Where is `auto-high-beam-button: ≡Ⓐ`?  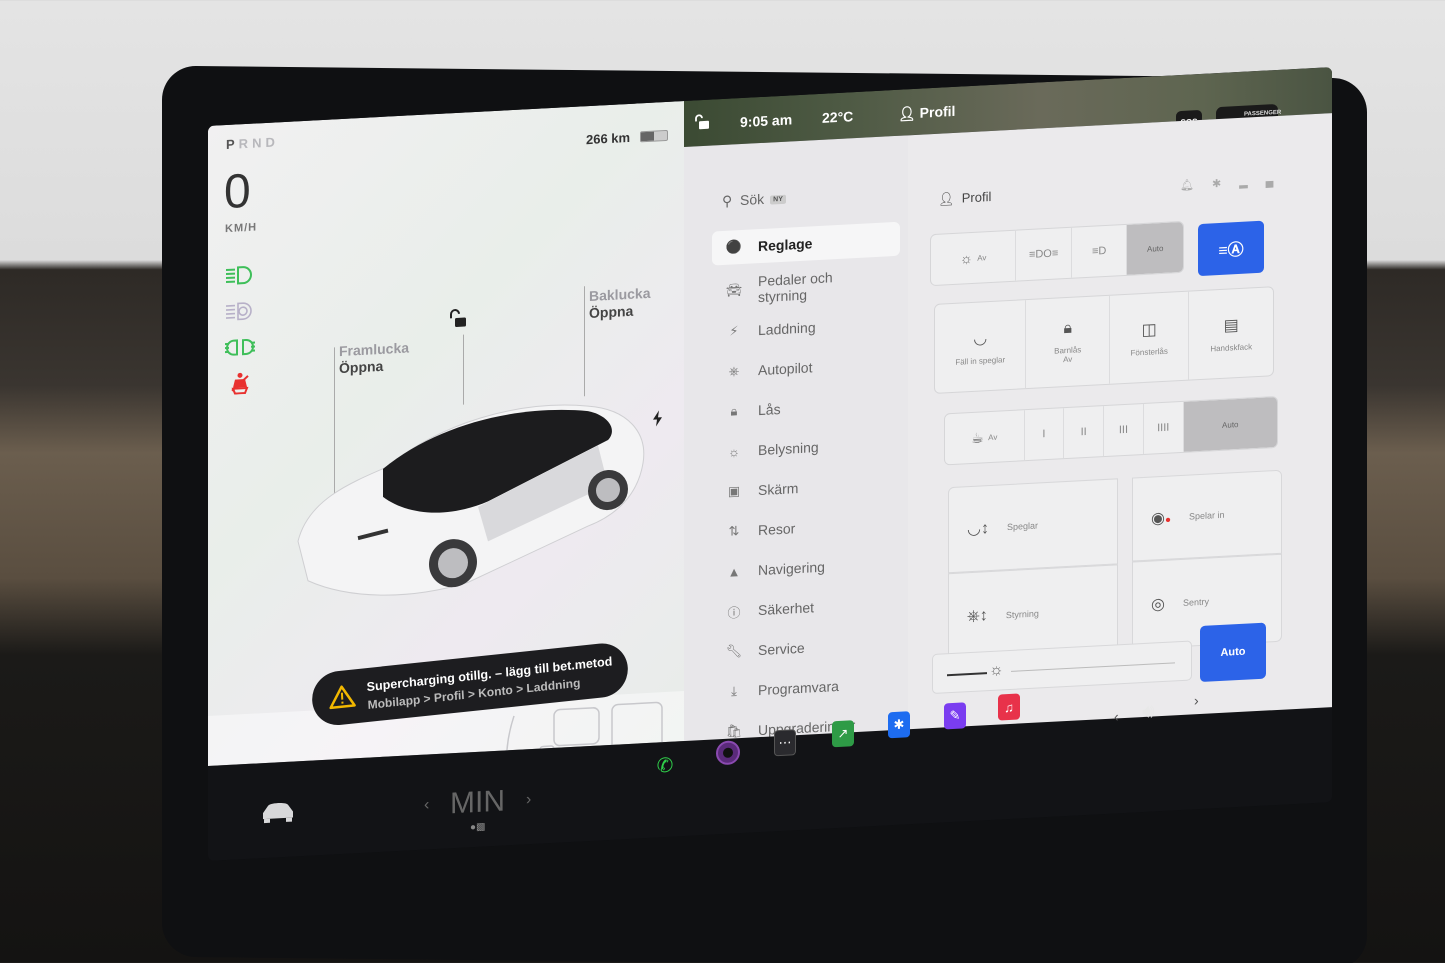 auto-high-beam-button: ≡Ⓐ is located at coordinates (1231, 248).